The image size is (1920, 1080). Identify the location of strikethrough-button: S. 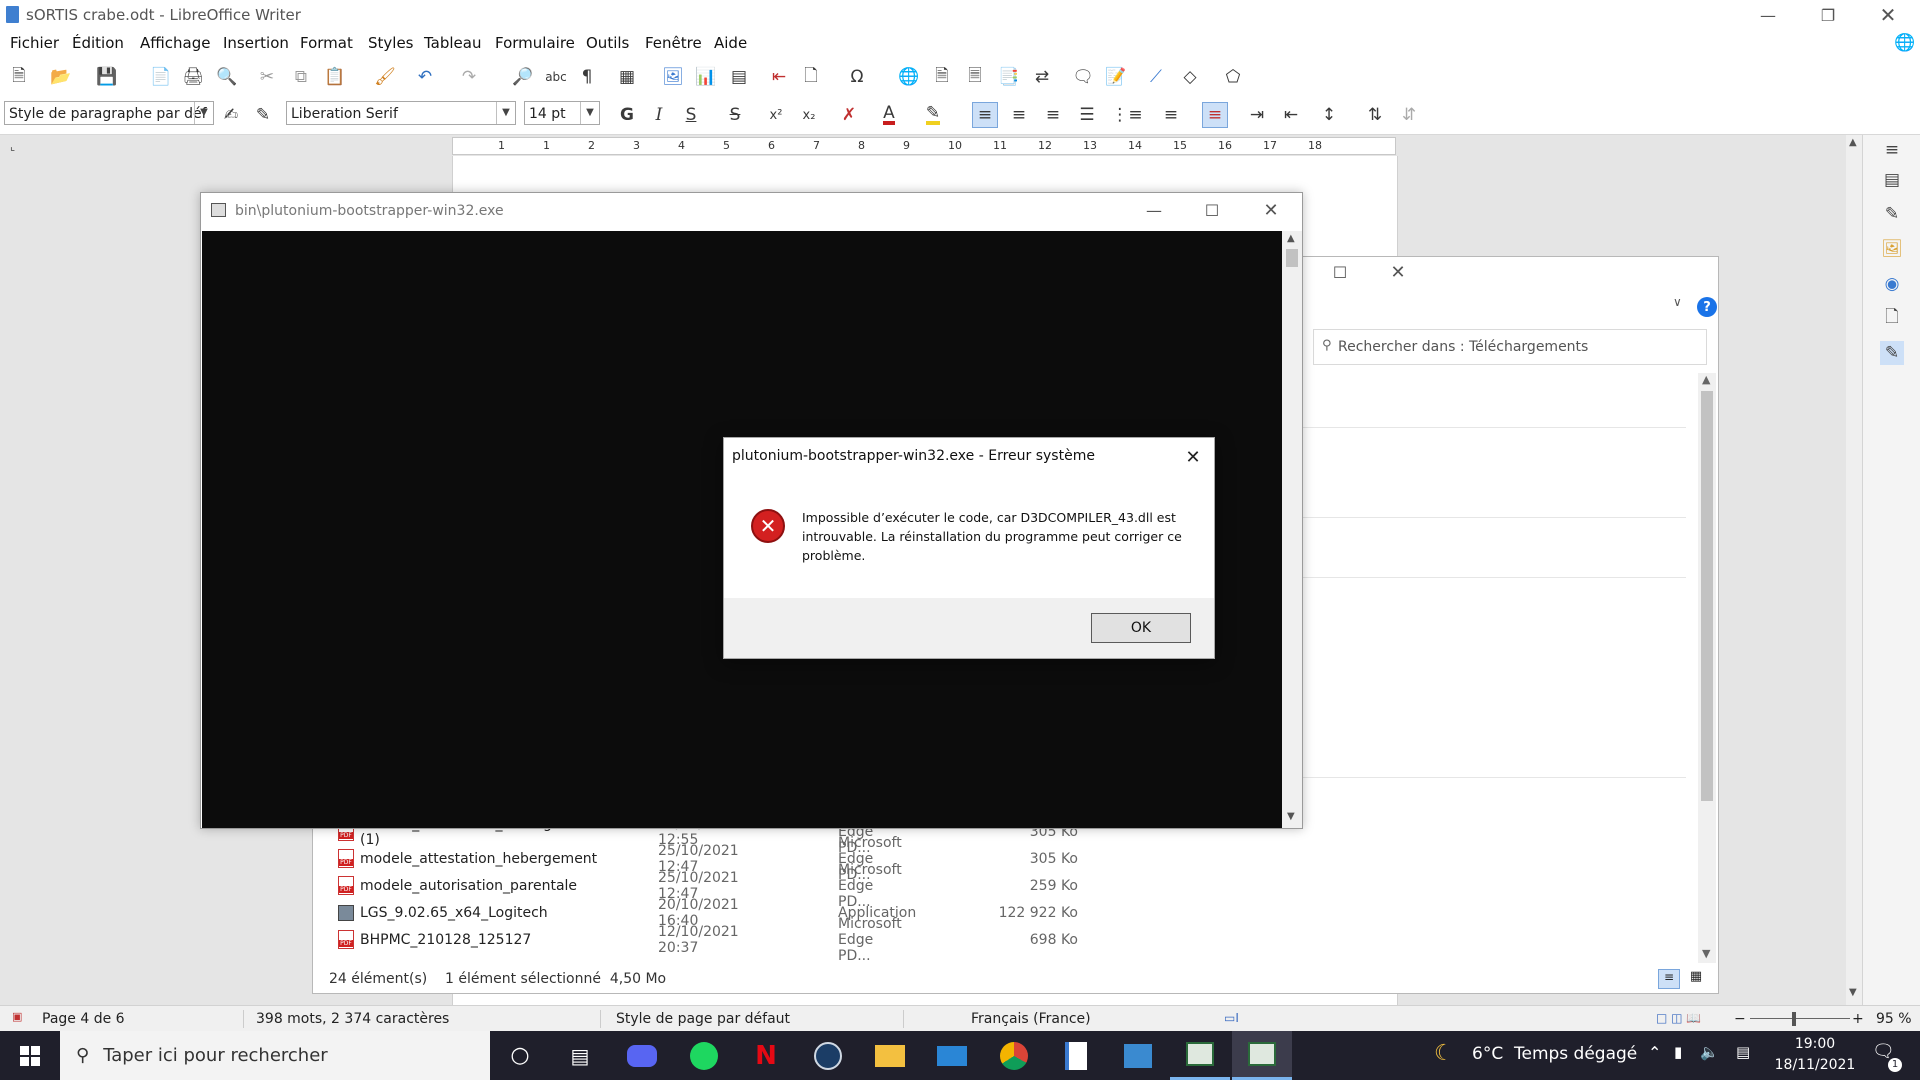
(735, 115).